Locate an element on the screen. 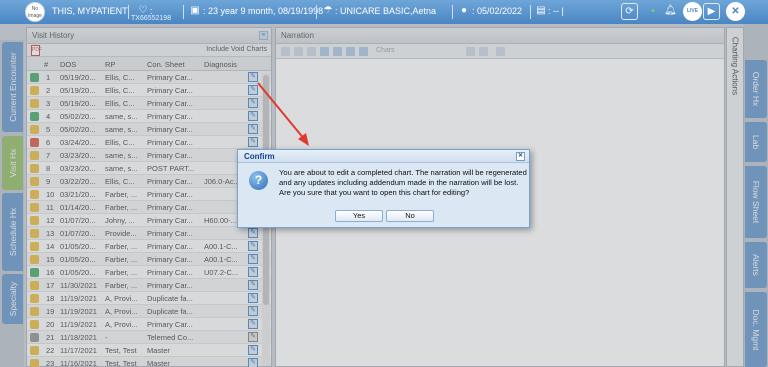 This screenshot has width=768, height=367. dialog-title: Confirm is located at coordinates (259, 156).